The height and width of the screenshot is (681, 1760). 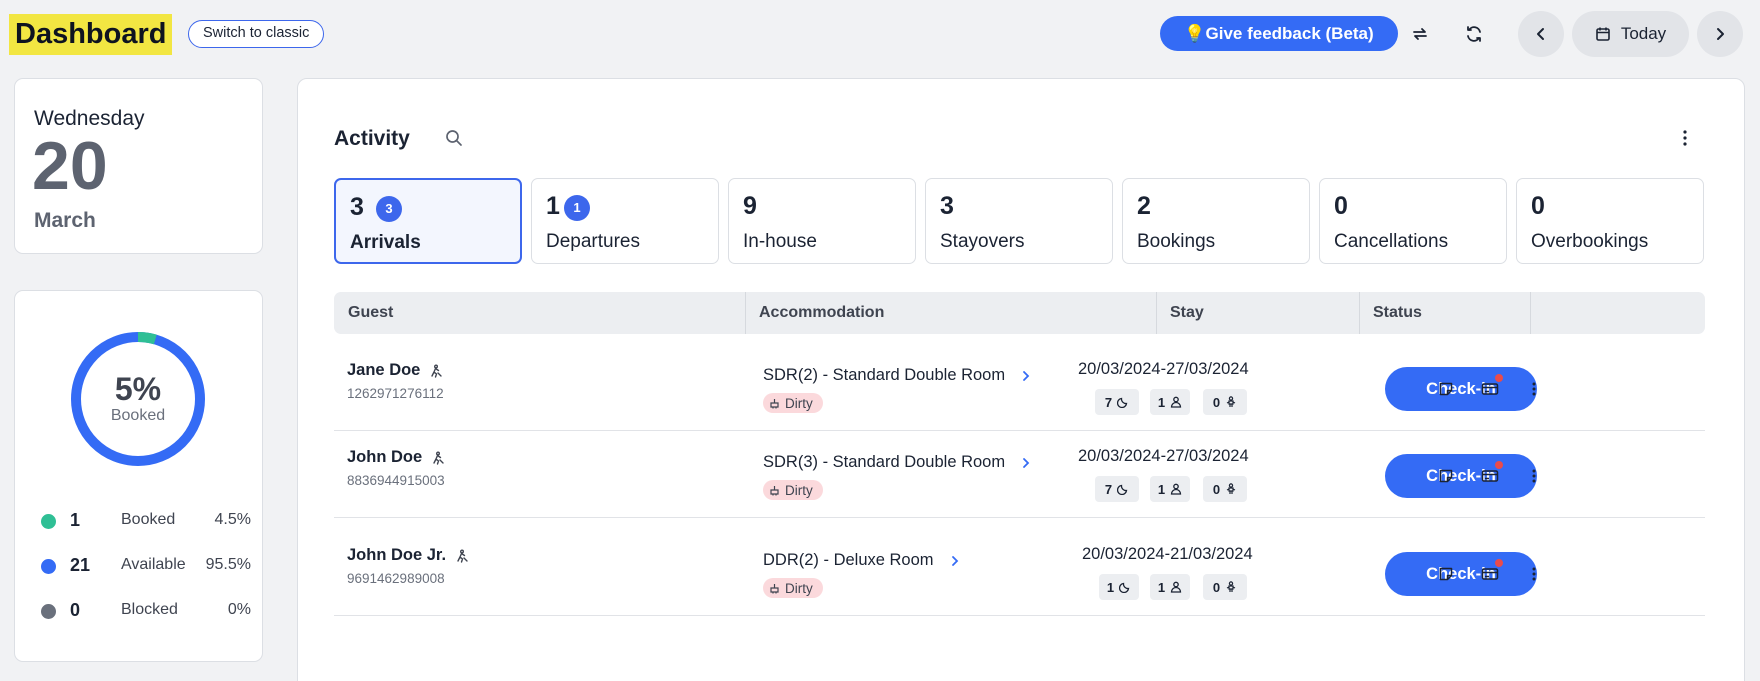 What do you see at coordinates (48, 521) in the screenshot?
I see `booked-dot` at bounding box center [48, 521].